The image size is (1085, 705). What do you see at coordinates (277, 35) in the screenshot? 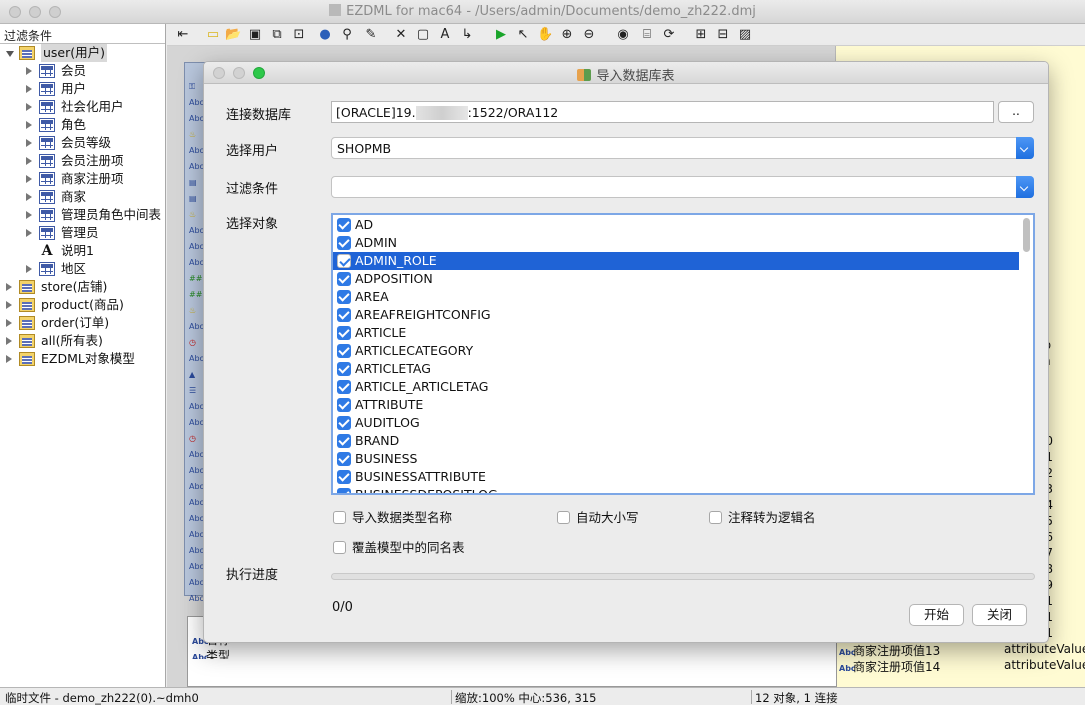
I see `copy-icon: ⧉` at bounding box center [277, 35].